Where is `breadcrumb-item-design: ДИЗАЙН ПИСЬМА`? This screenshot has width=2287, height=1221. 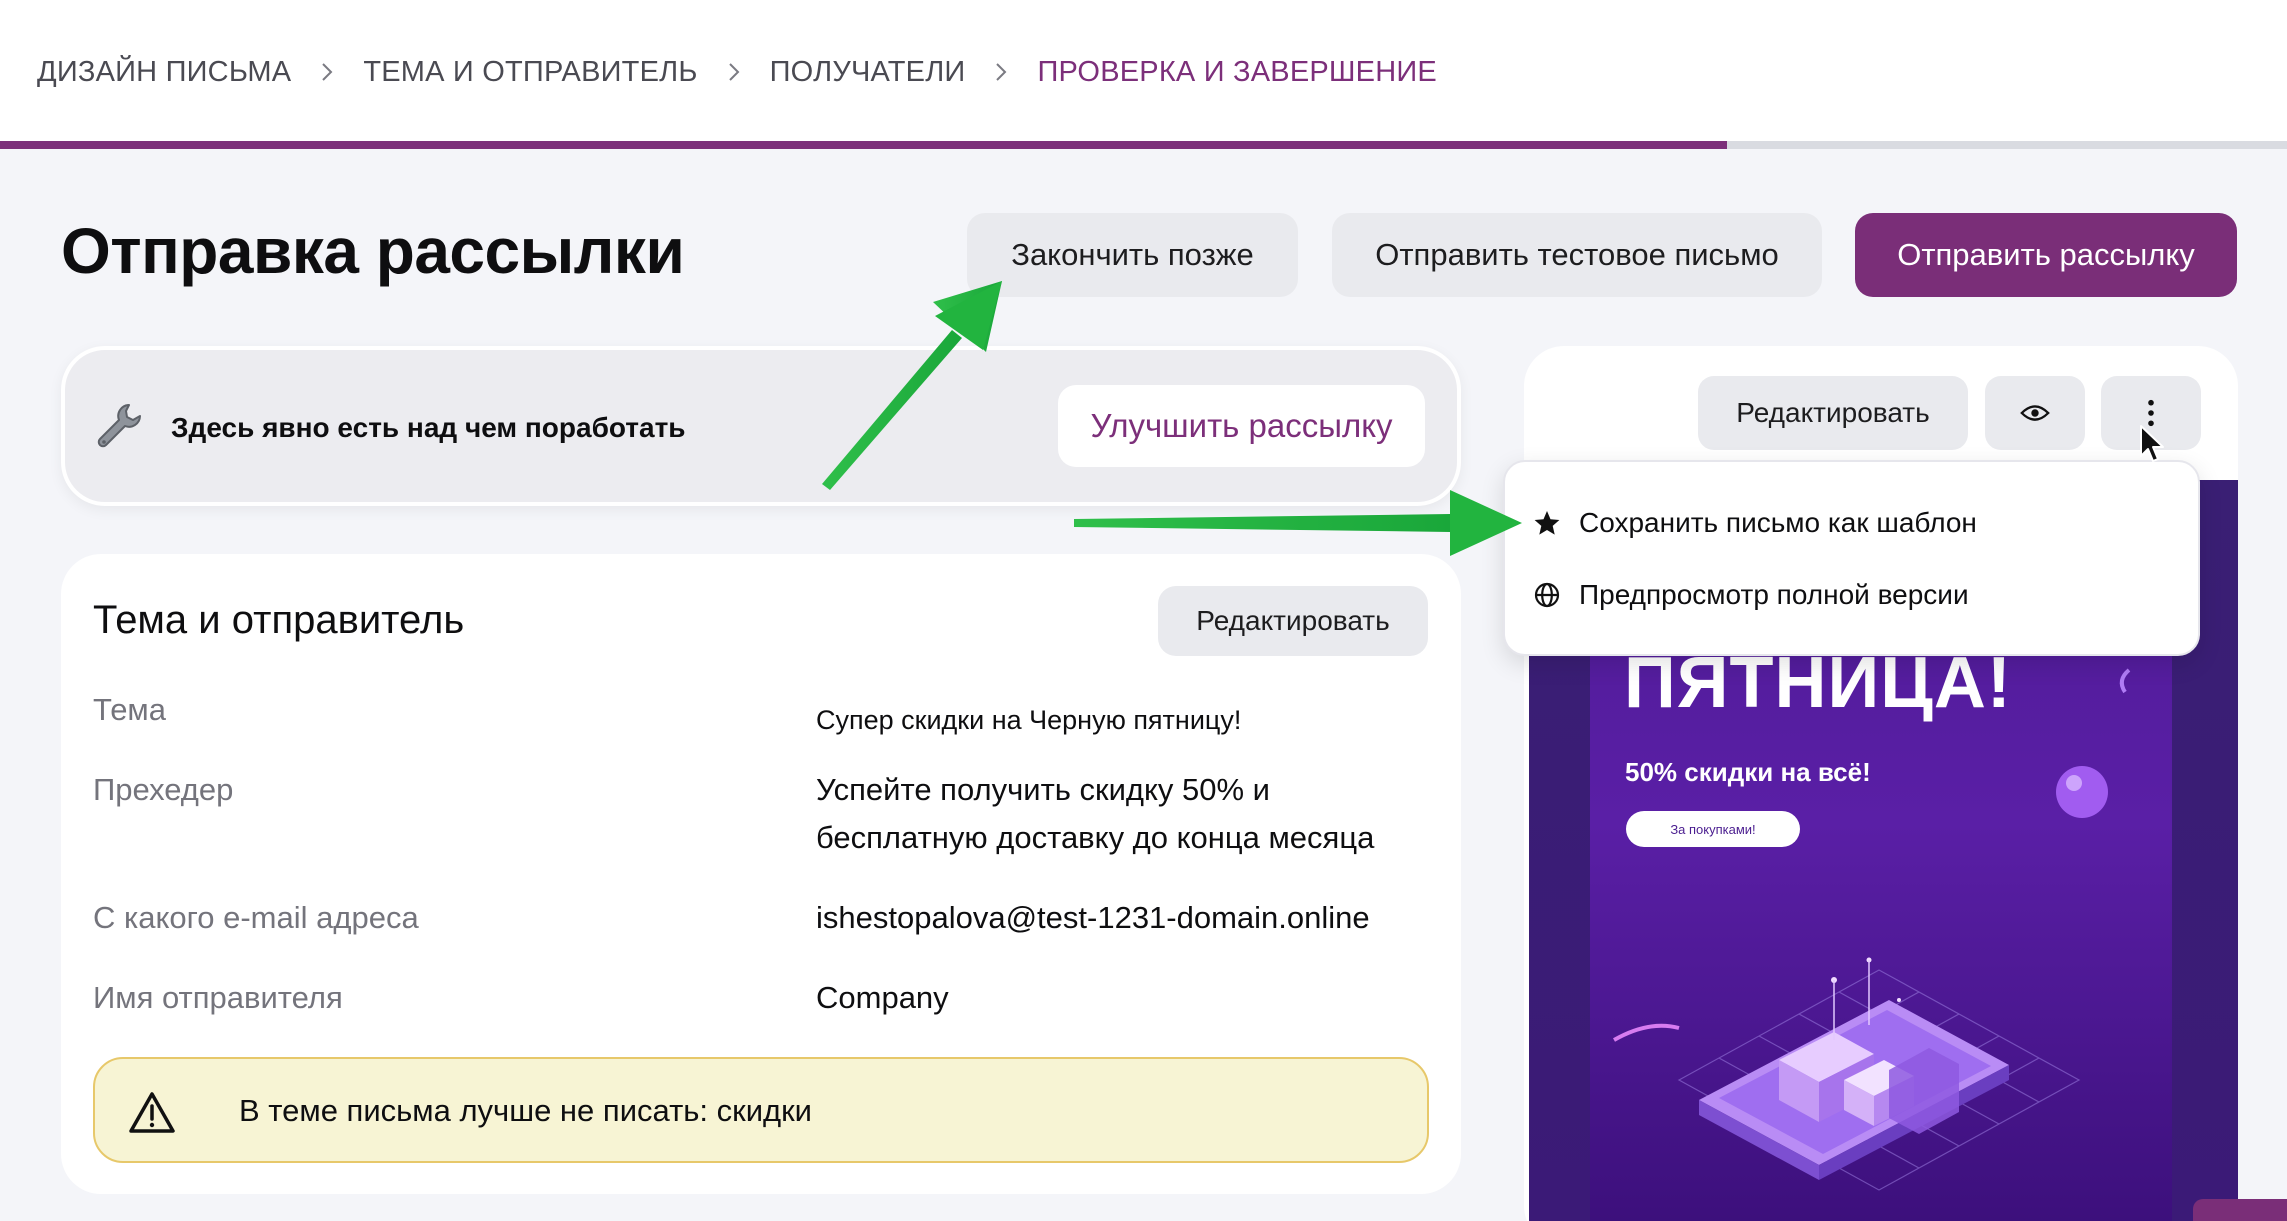
breadcrumb-item-design: ДИЗАЙН ПИСЬМА is located at coordinates (164, 72).